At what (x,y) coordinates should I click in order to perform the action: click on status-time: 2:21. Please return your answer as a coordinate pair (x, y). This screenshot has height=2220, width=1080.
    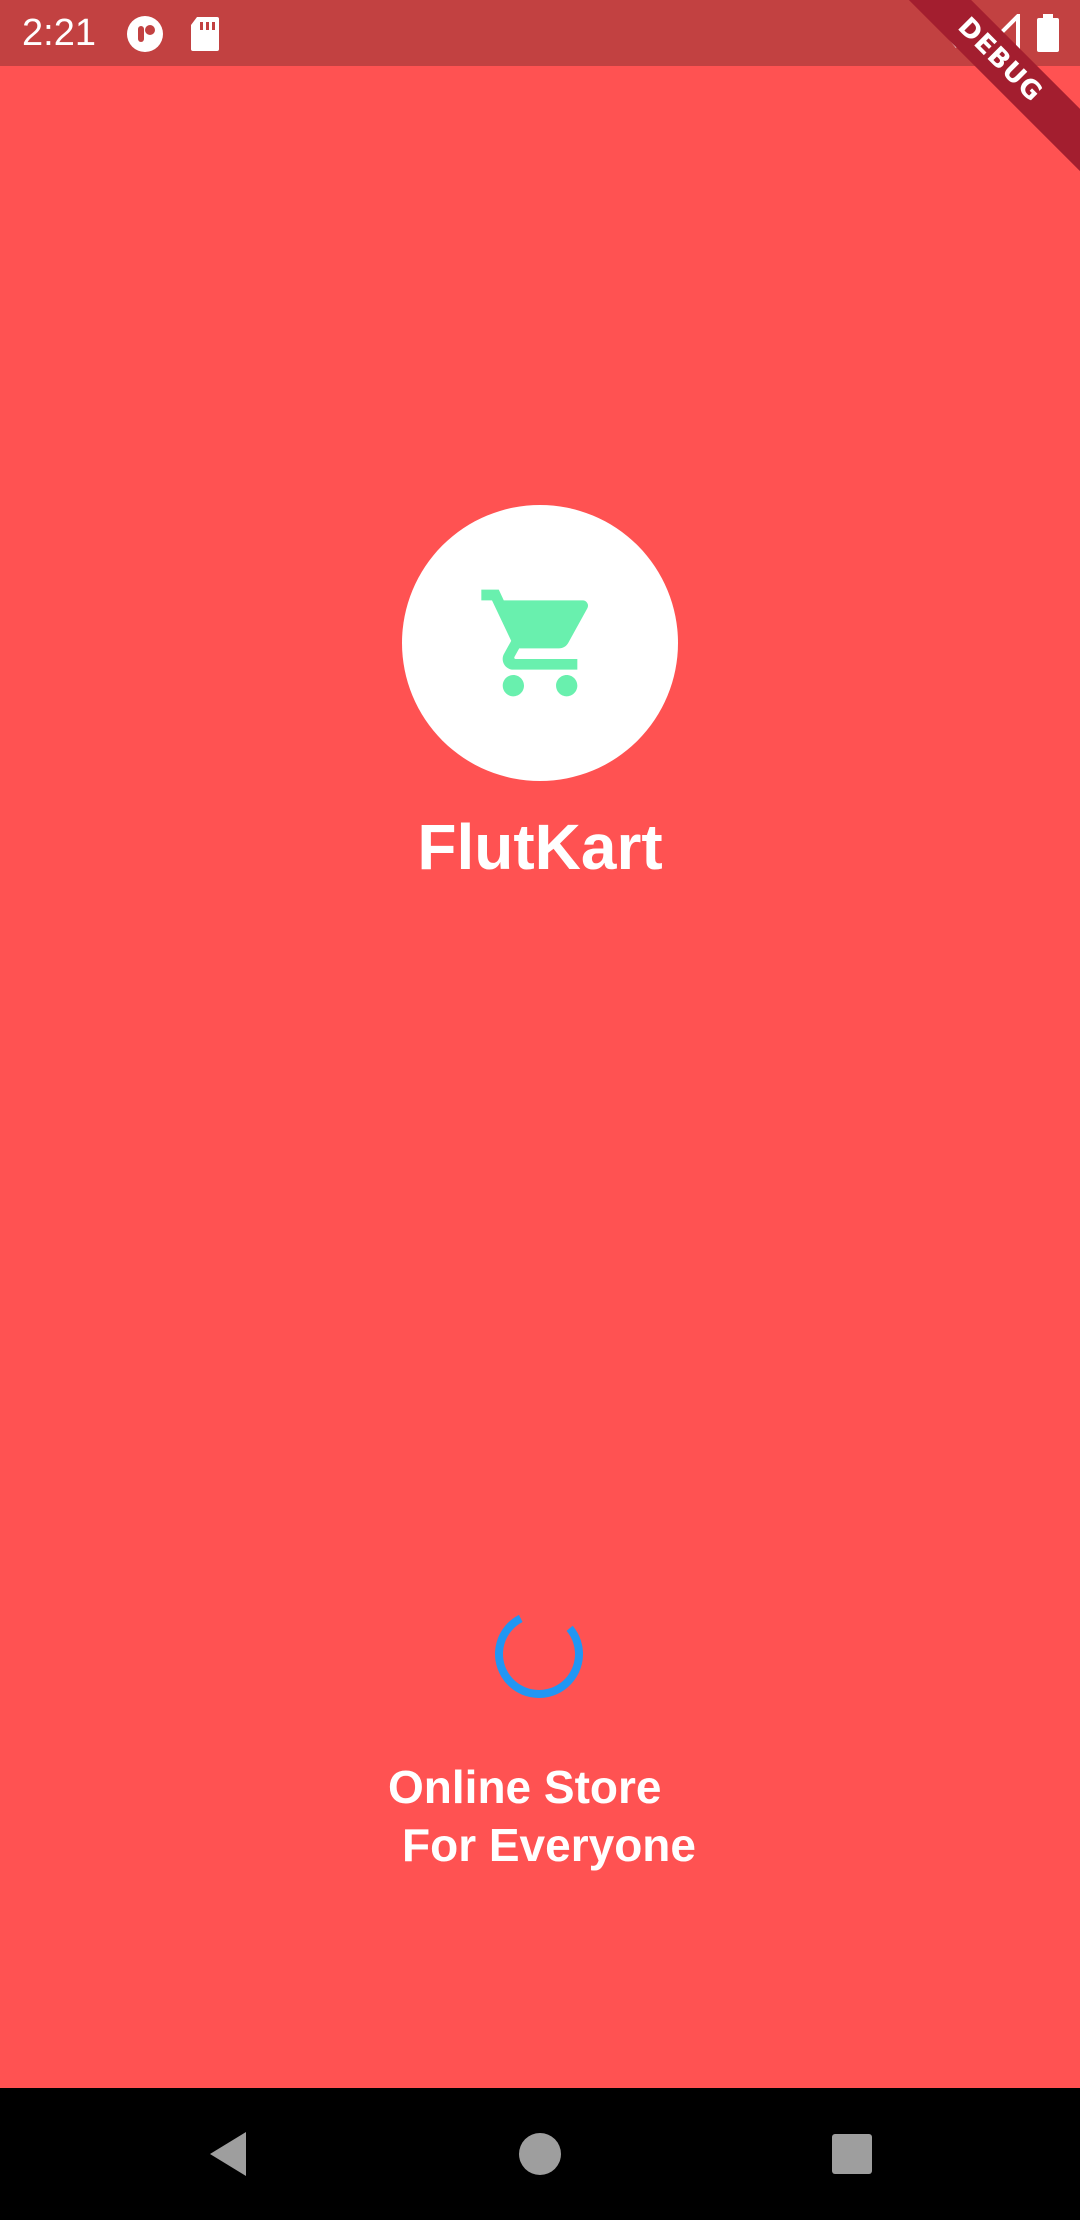
    Looking at the image, I should click on (59, 33).